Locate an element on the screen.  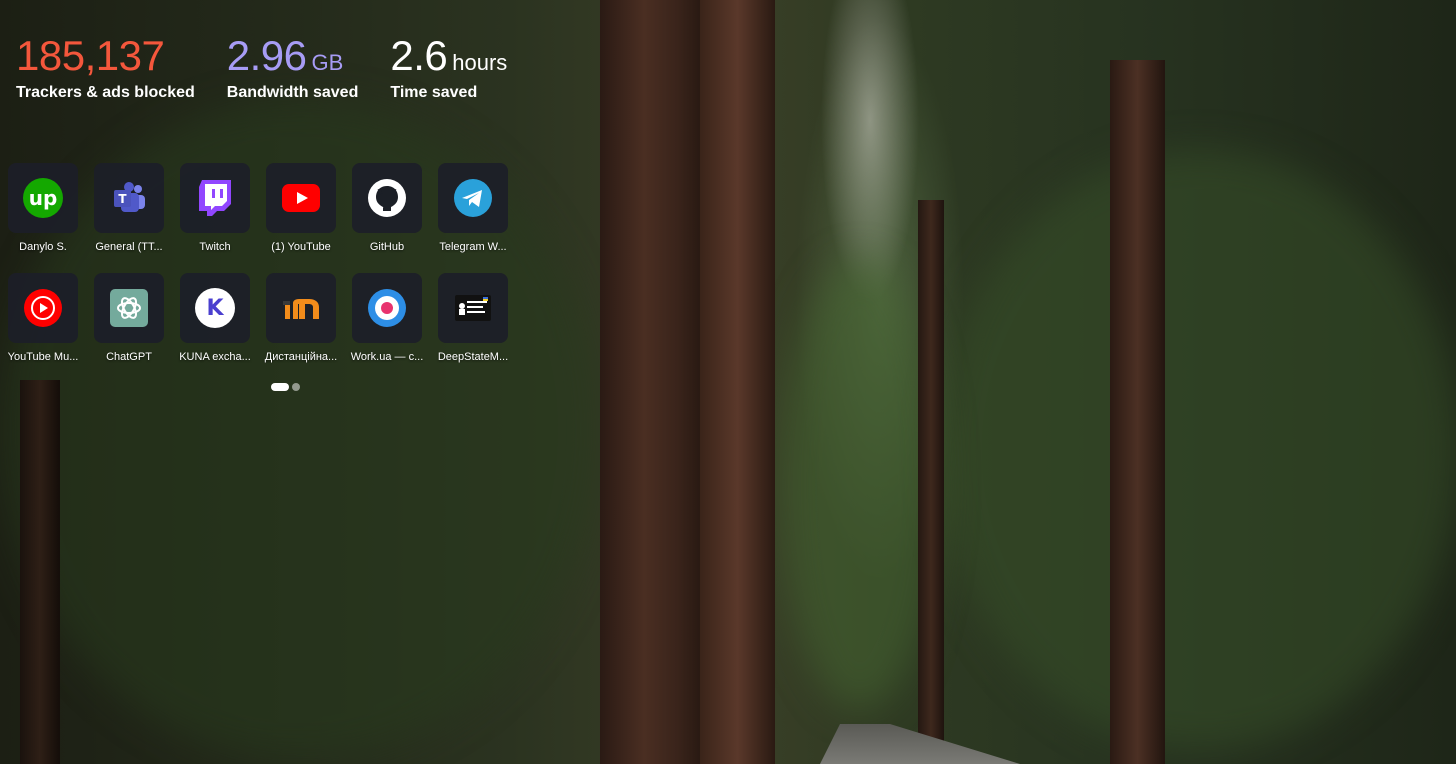
top-site-chatgpt: ChatGPT is located at coordinates (129, 328).